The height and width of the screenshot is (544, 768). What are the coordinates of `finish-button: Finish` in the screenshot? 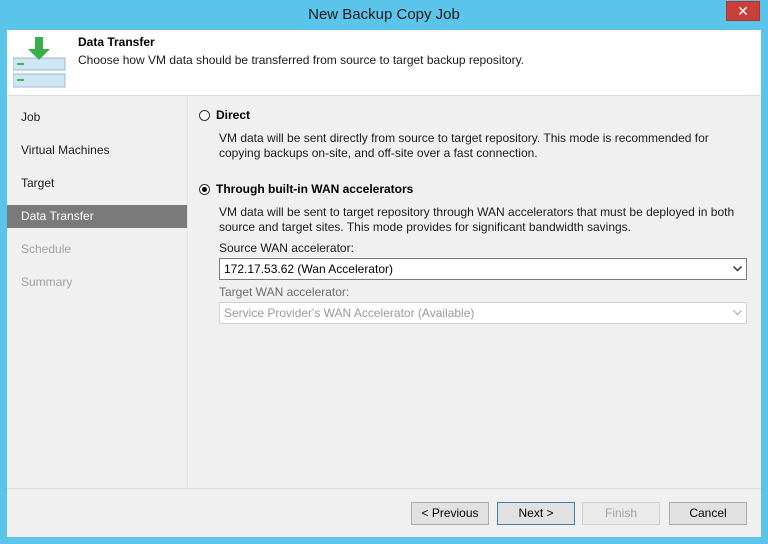 It's located at (621, 513).